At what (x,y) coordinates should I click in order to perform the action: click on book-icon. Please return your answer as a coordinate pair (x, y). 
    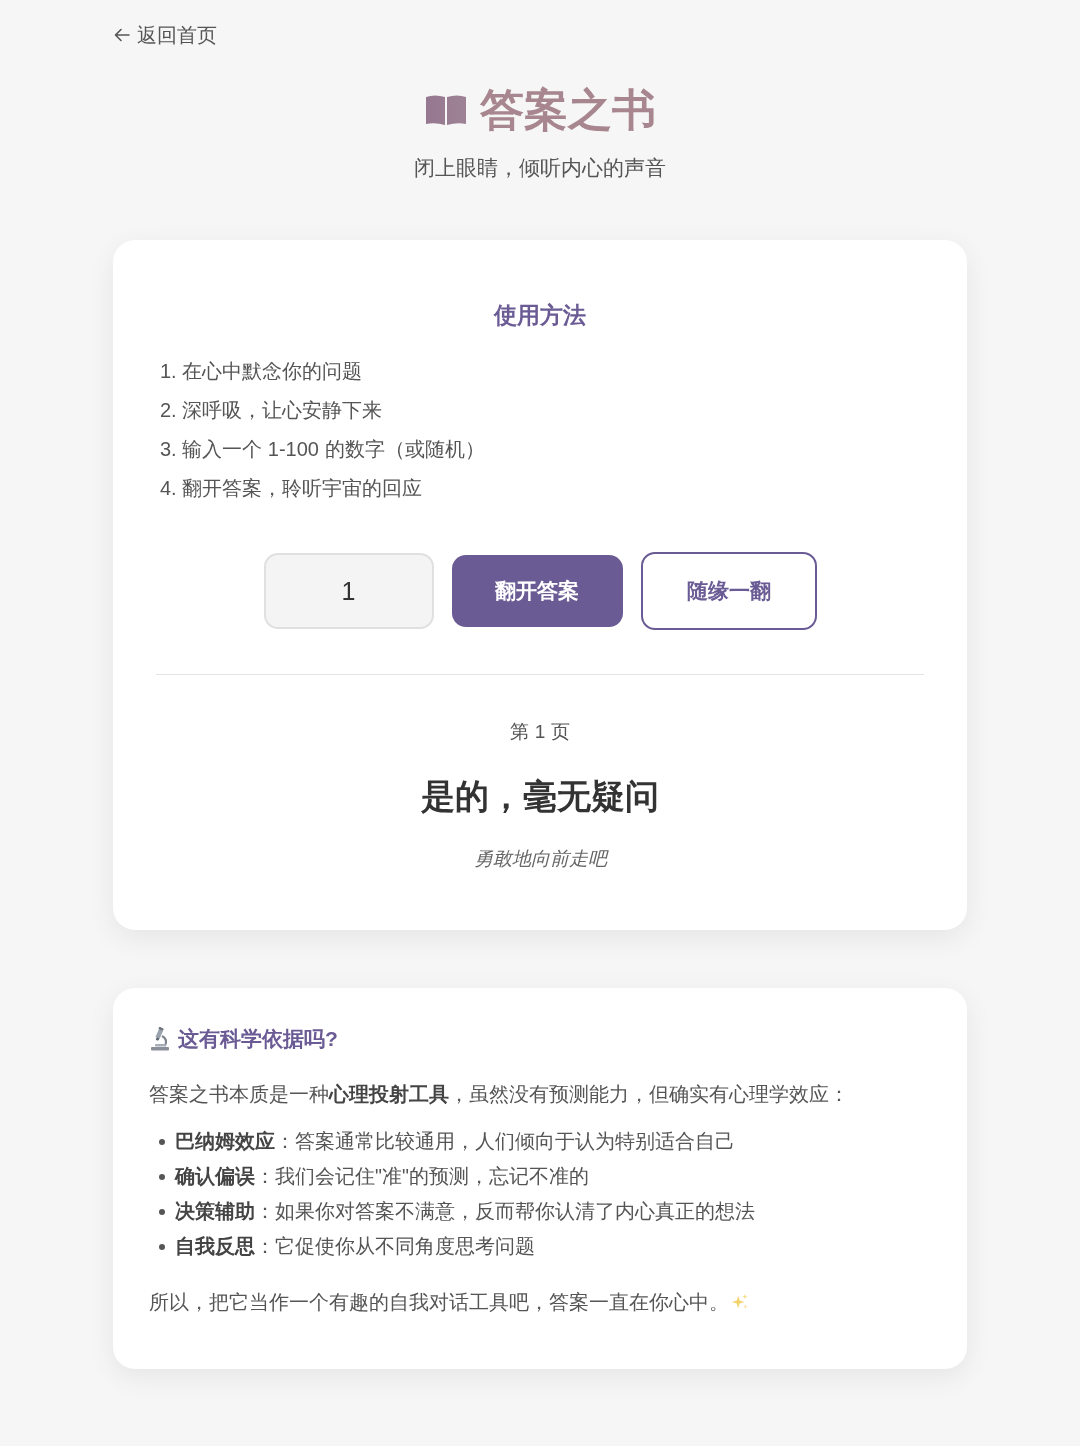
    Looking at the image, I should click on (445, 110).